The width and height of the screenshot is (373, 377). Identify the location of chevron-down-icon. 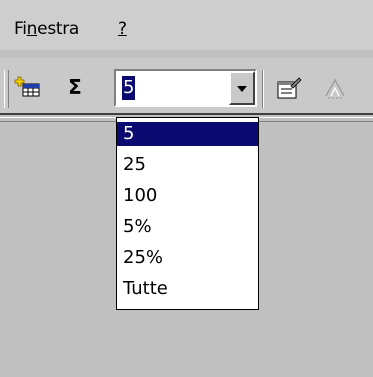
(242, 89).